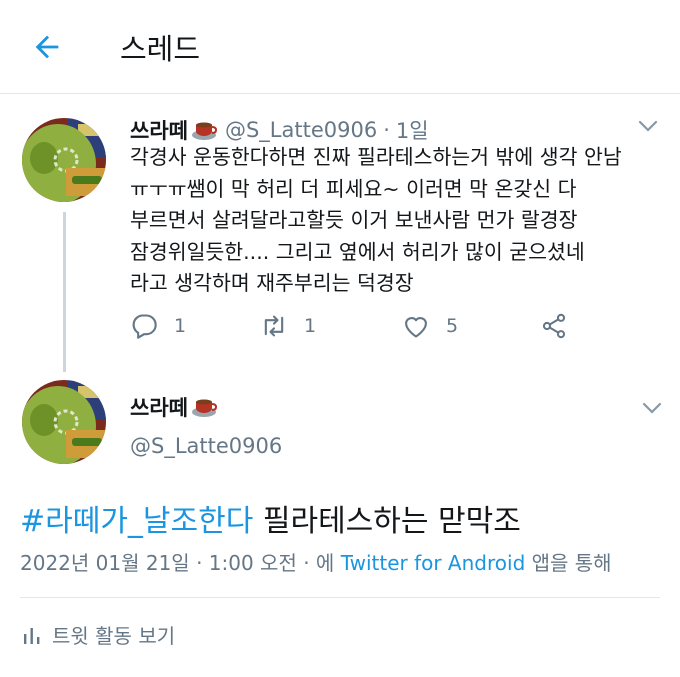 Image resolution: width=680 pixels, height=677 pixels. I want to click on like-count: 5, so click(452, 326).